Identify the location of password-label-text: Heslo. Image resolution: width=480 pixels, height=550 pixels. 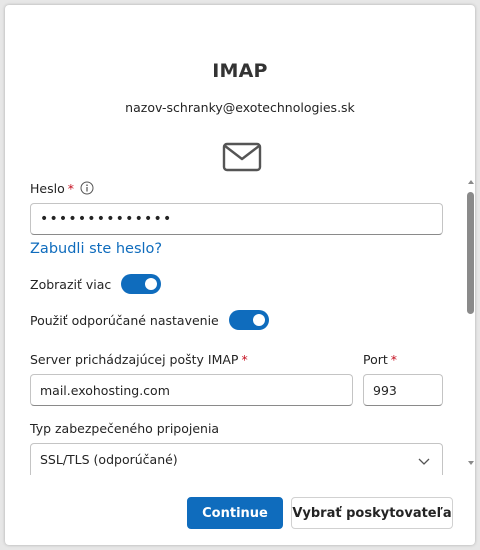
(47, 188).